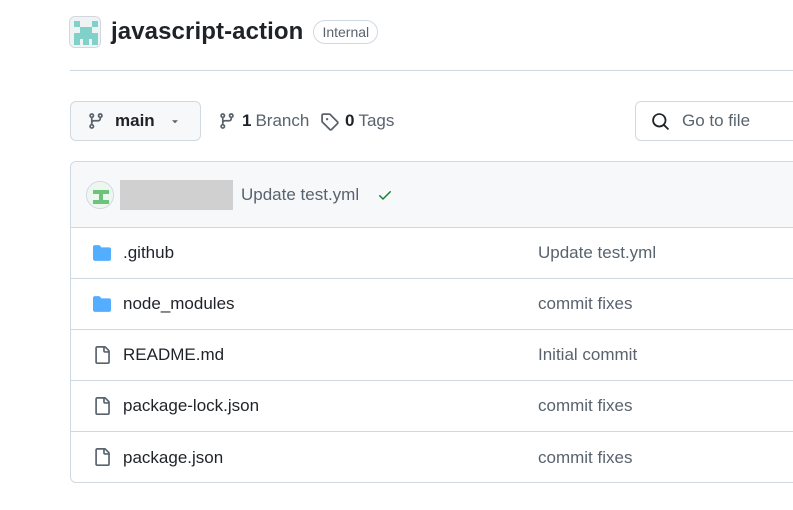  I want to click on file-name-link: README.md, so click(173, 355).